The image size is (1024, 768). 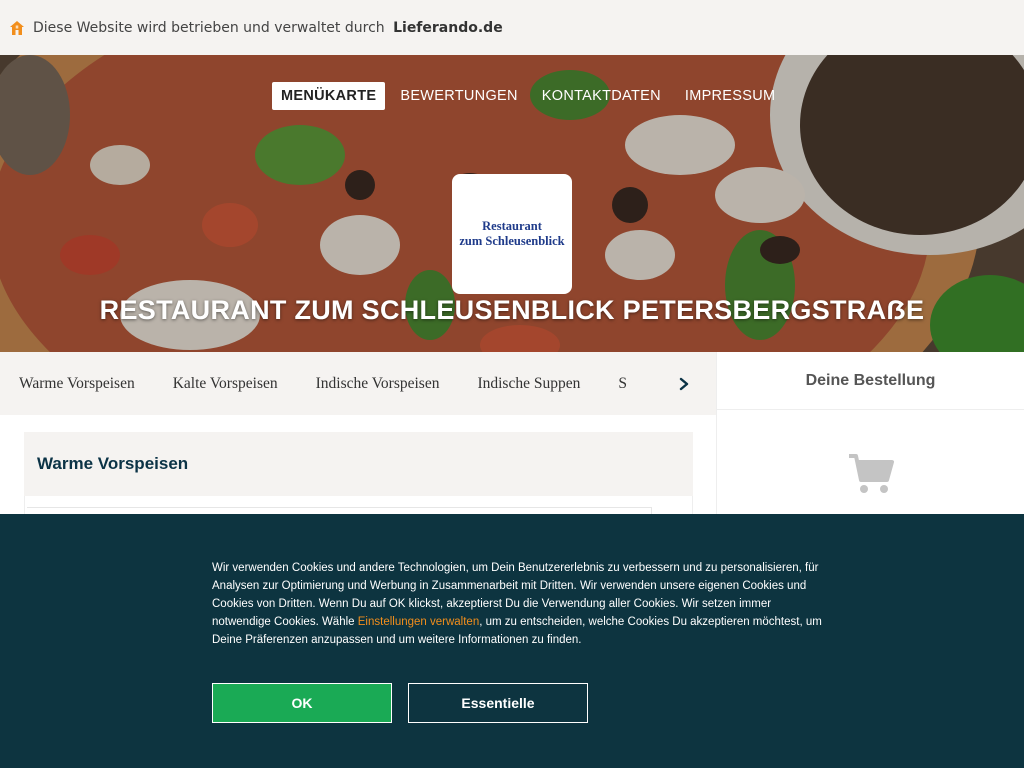 What do you see at coordinates (329, 96) in the screenshot?
I see `nav-menukarte: MENÜKARTE` at bounding box center [329, 96].